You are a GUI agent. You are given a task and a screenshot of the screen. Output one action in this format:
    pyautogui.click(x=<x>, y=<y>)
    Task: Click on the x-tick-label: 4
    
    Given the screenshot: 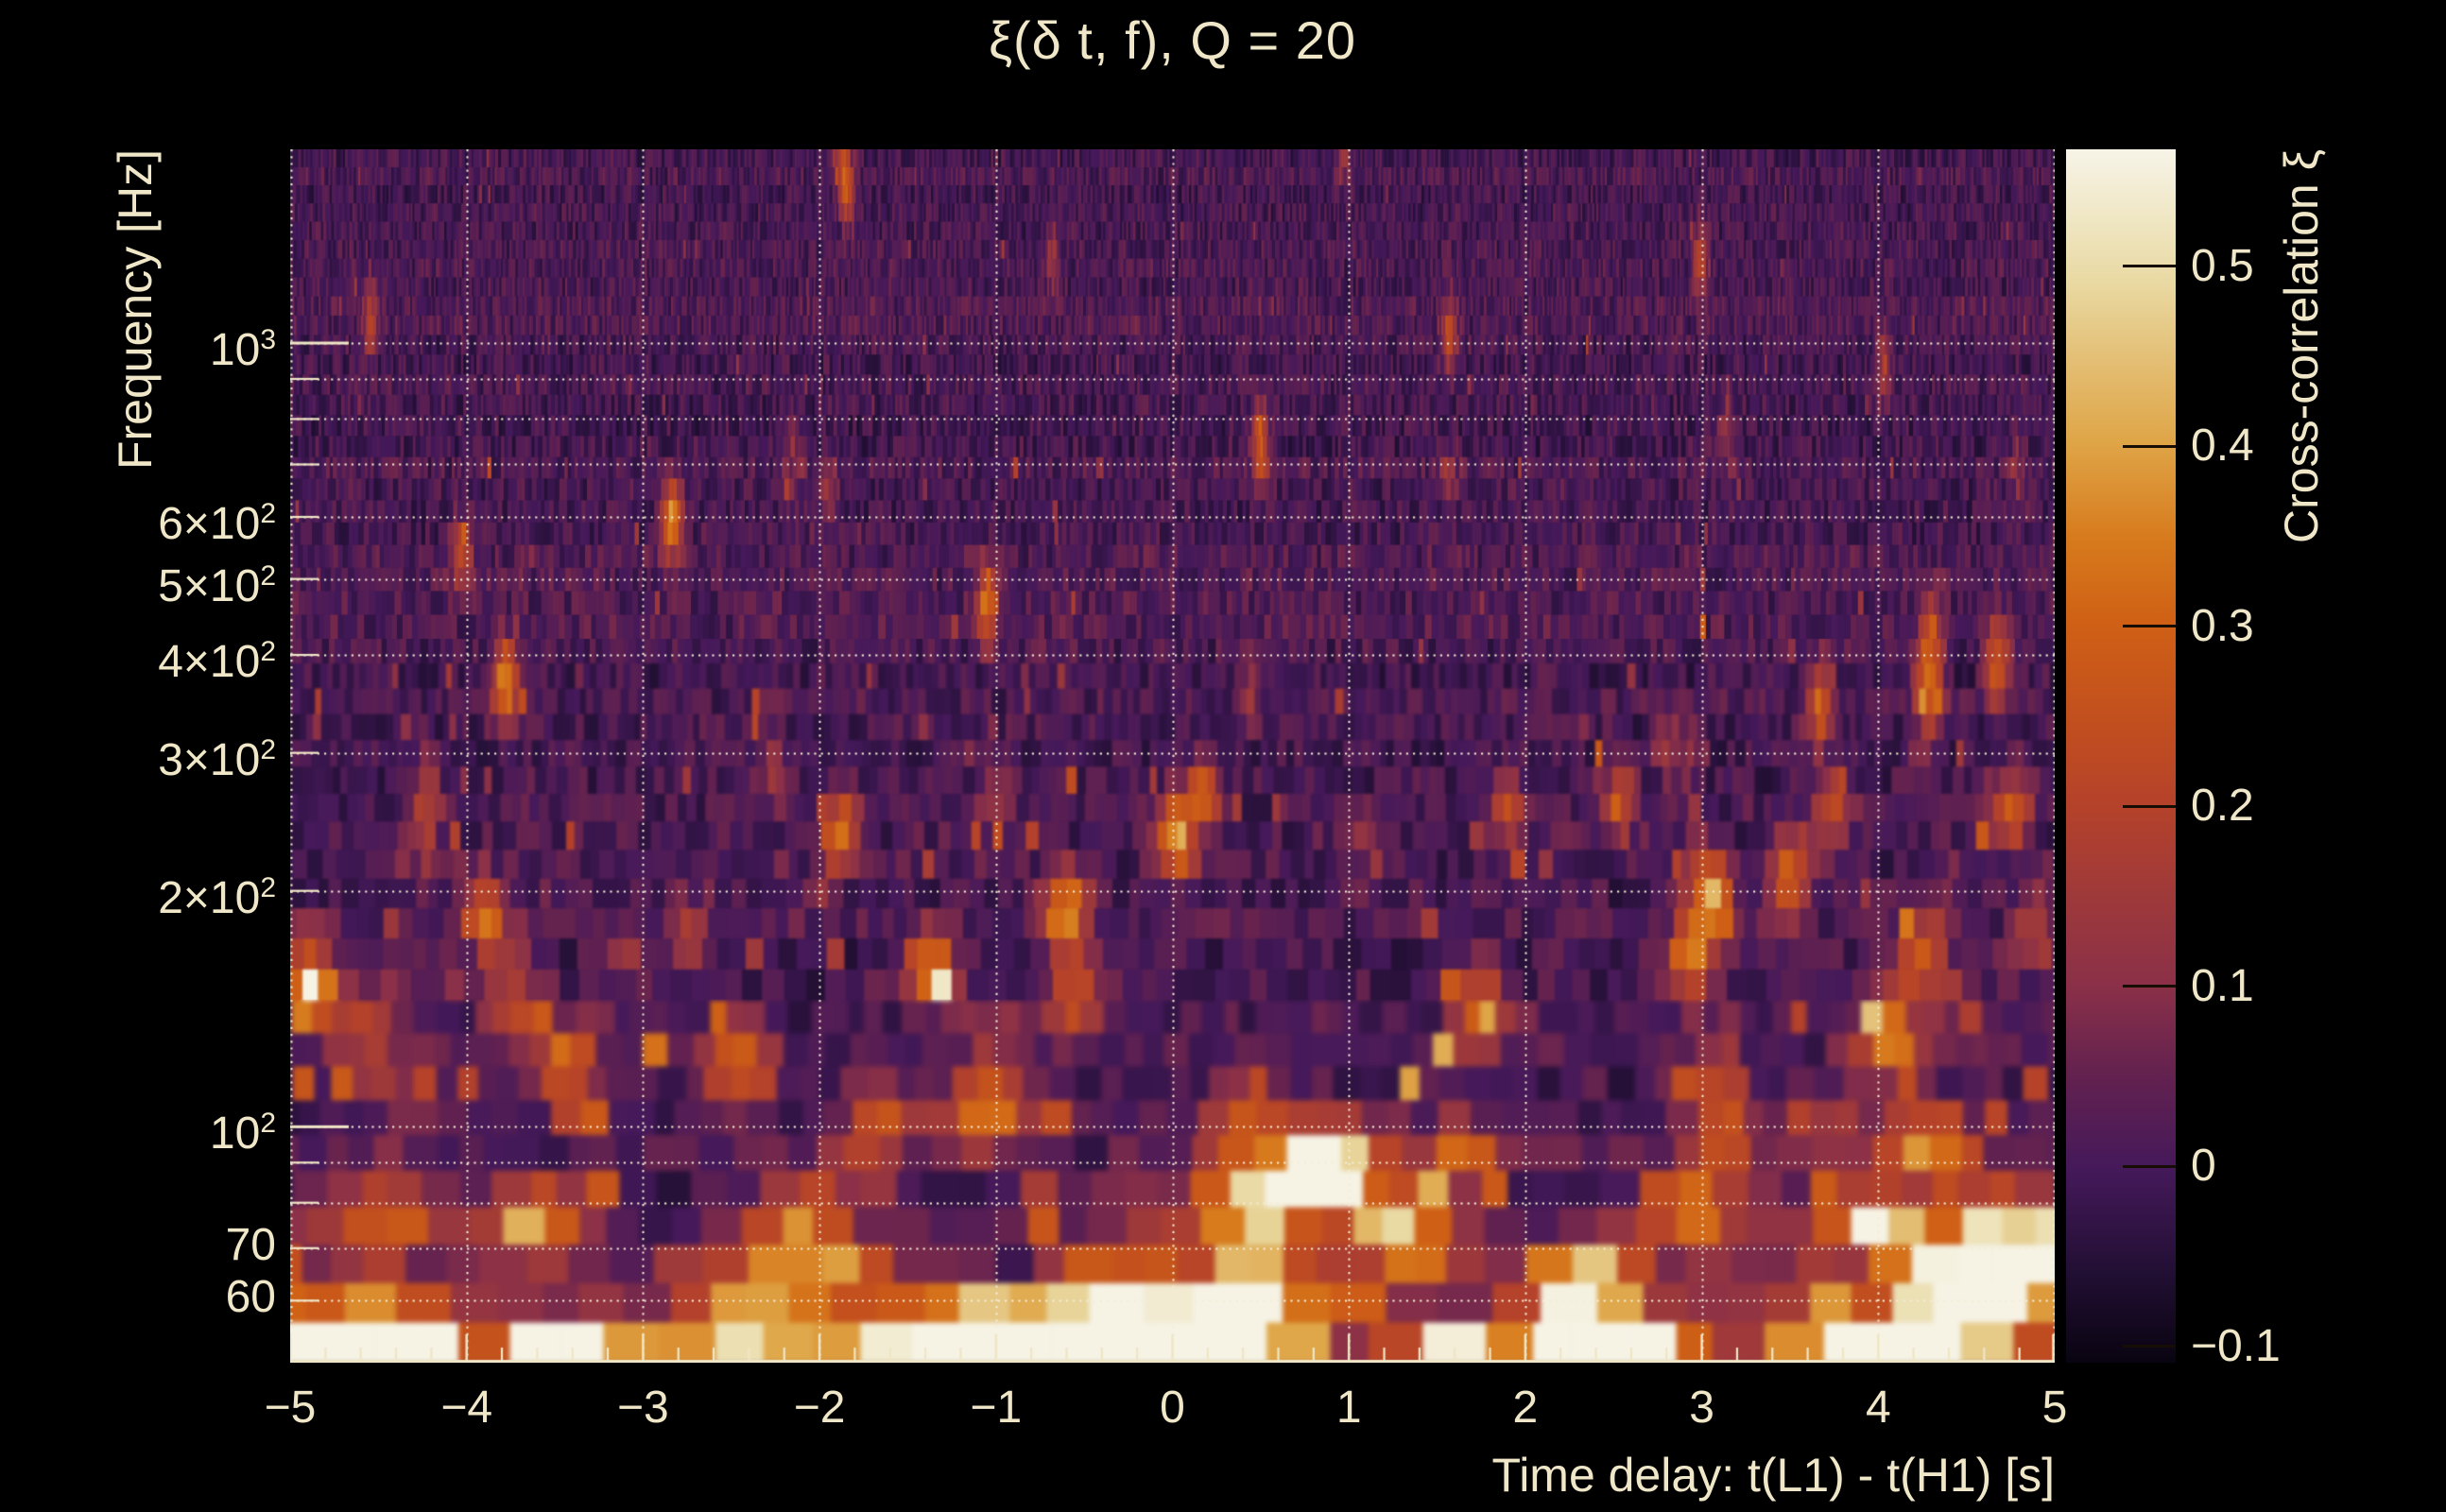 What is the action you would take?
    pyautogui.click(x=1878, y=1408)
    